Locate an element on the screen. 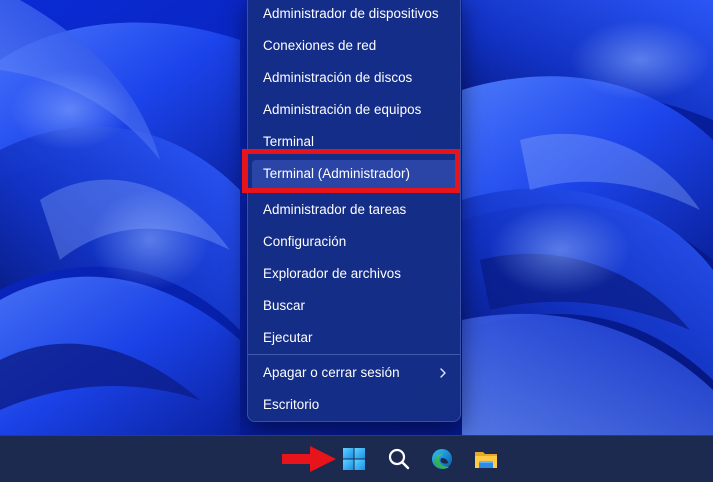  menu-item-label: Administración de equipos is located at coordinates (342, 109).